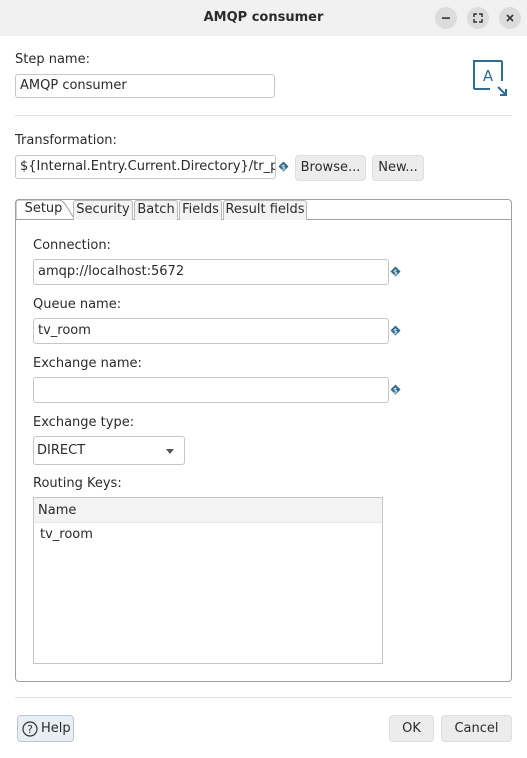 The image size is (527, 758). I want to click on cancel-button: Cancel, so click(476, 728).